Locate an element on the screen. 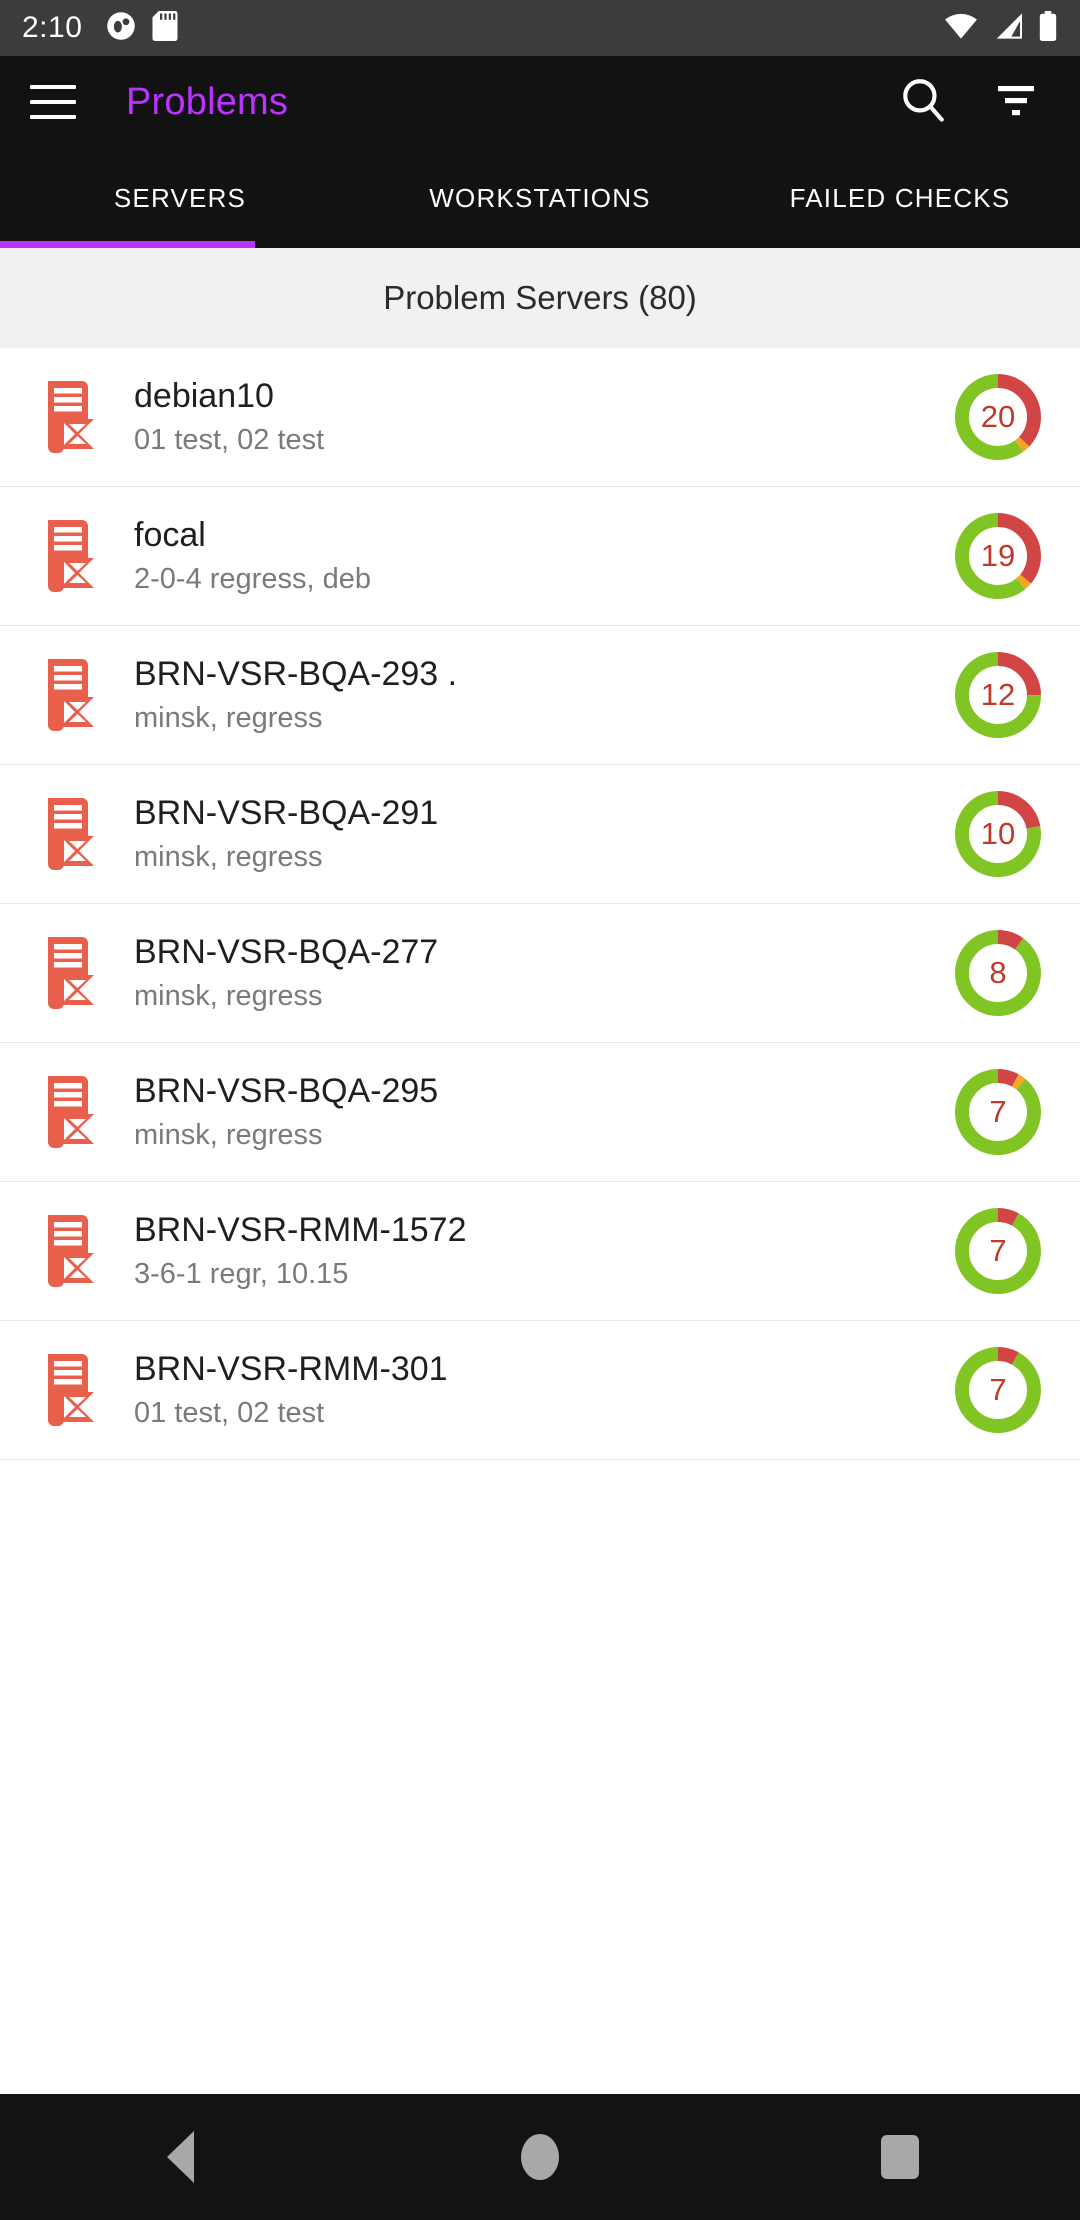  row-text-block: BRN-VSR-RMM-301 01 test, 02 test is located at coordinates (533, 1390).